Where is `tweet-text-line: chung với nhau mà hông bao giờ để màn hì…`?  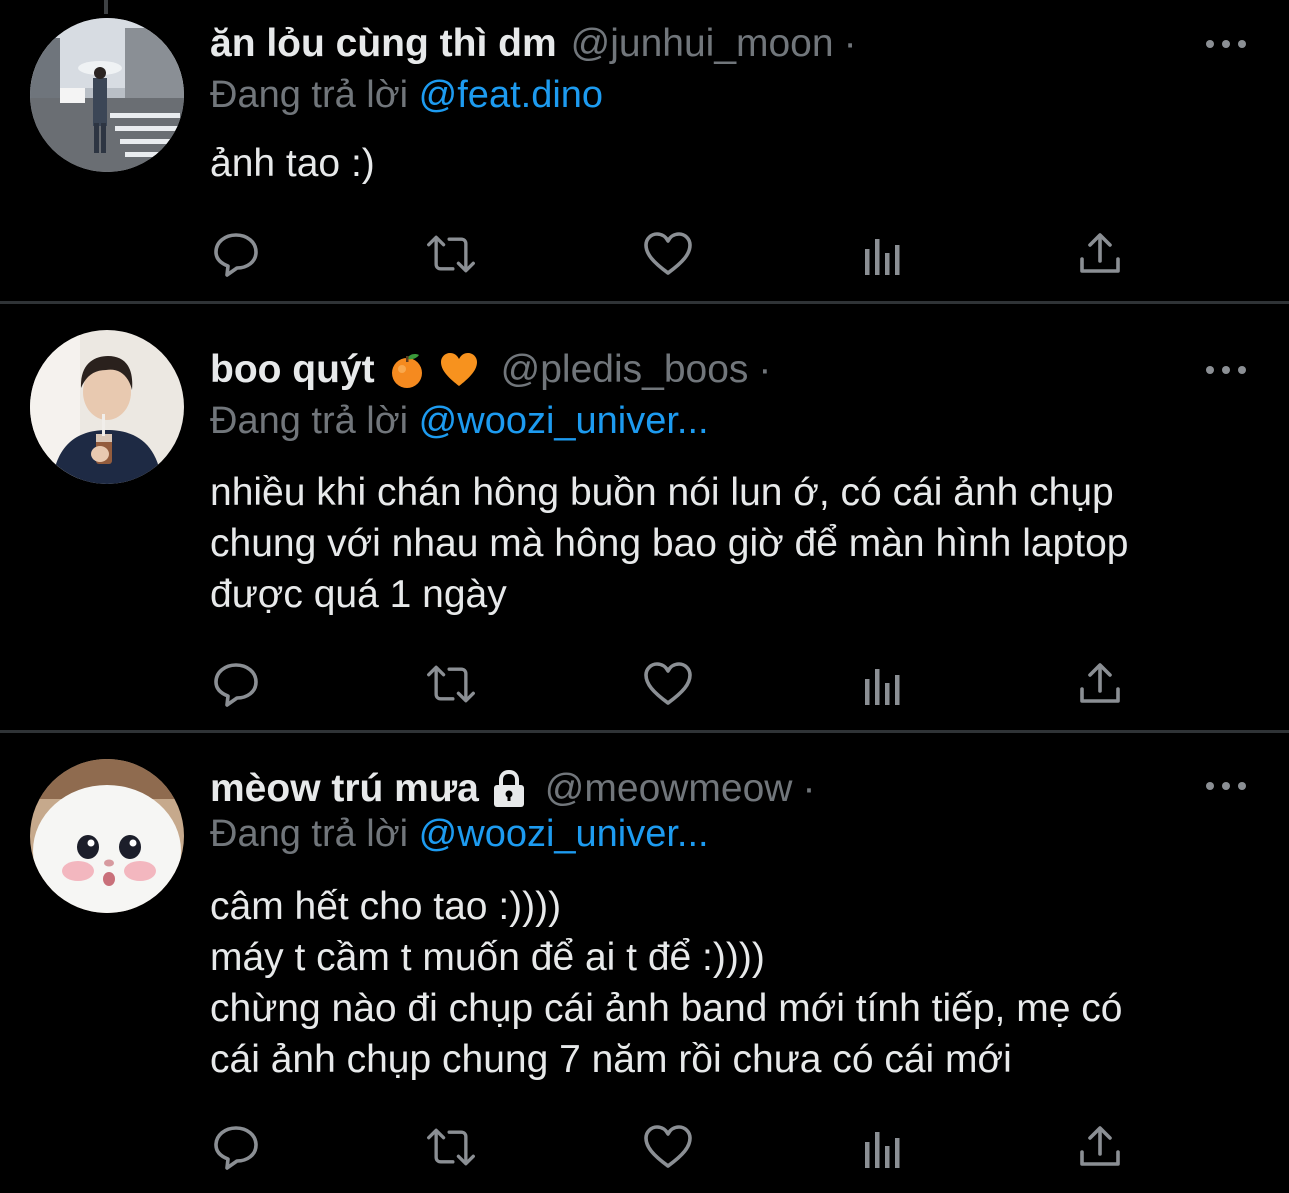
tweet-text-line: chung với nhau mà hông bao giờ để màn hì… is located at coordinates (669, 543).